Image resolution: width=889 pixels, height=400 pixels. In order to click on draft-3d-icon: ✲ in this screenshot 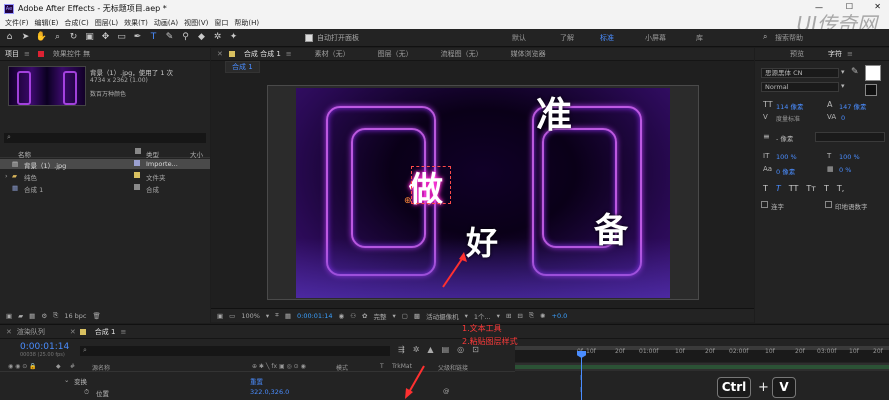, I will do `click(416, 349)`.